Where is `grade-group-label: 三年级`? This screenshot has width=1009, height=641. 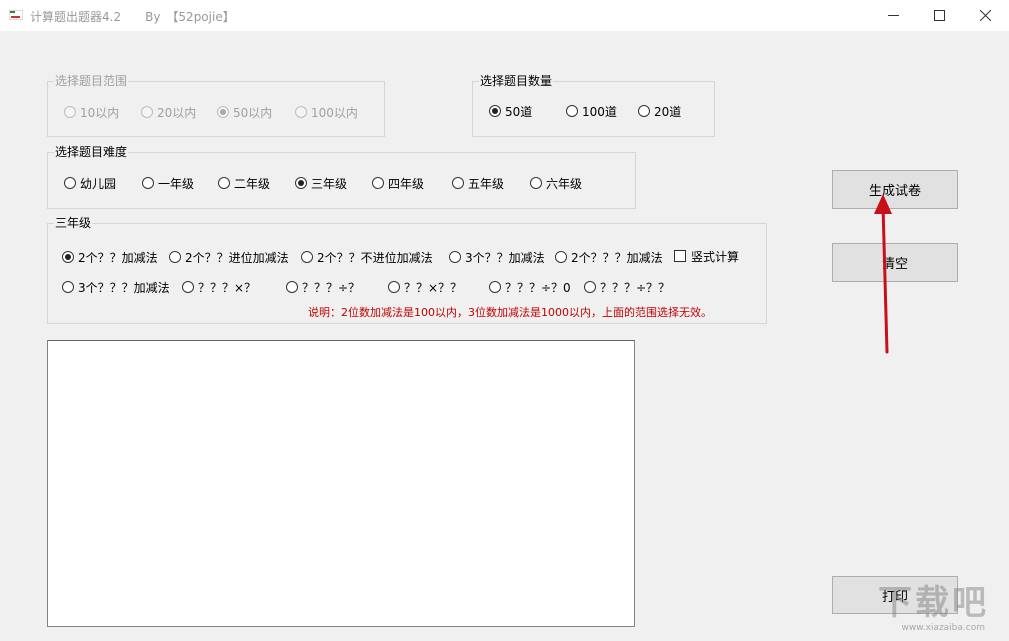 grade-group-label: 三年级 is located at coordinates (73, 223).